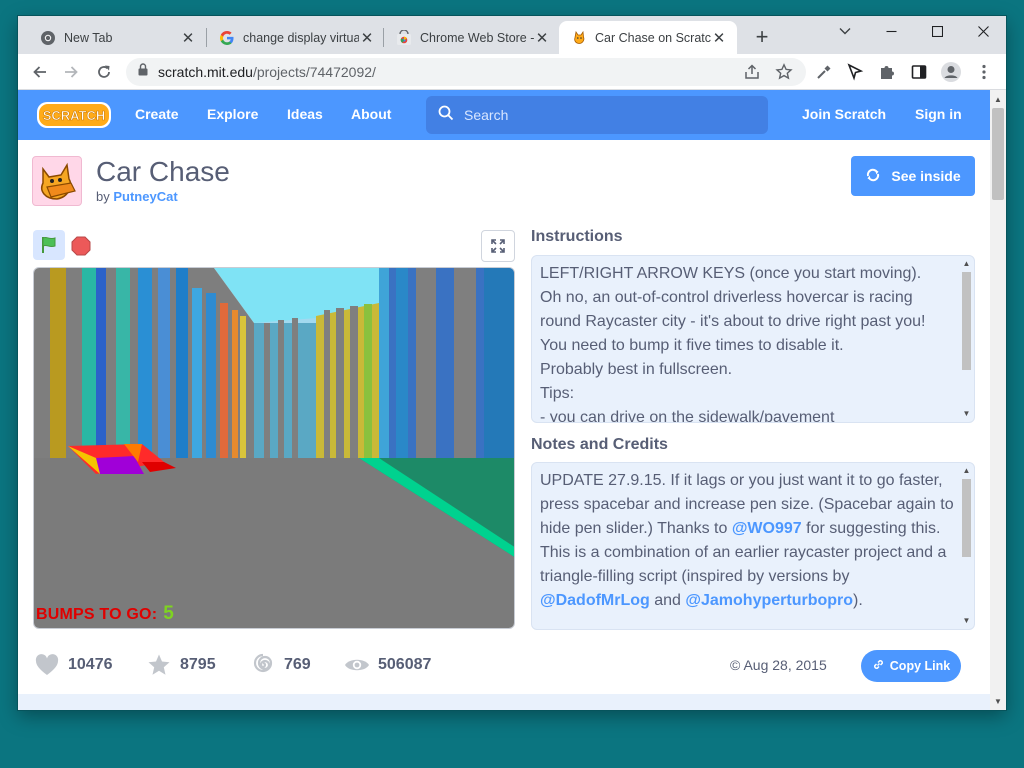  Describe the element at coordinates (466, 72) in the screenshot. I see `address-bar: scratch.mit.edu/projects/74472092/` at that location.